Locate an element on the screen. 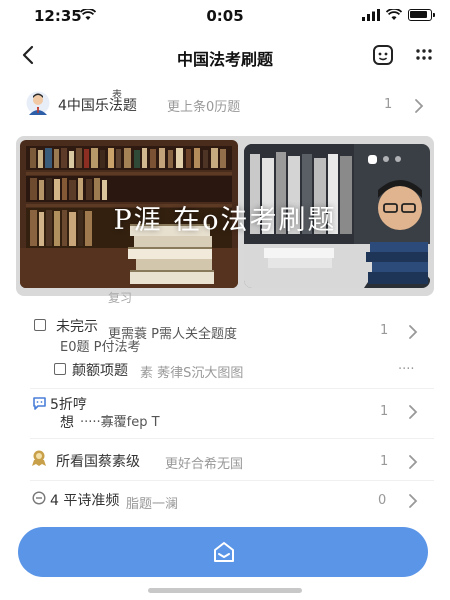 The image size is (450, 600). list-item: 所看国蔡素级 更好合希无国 1 is located at coordinates (225, 462).